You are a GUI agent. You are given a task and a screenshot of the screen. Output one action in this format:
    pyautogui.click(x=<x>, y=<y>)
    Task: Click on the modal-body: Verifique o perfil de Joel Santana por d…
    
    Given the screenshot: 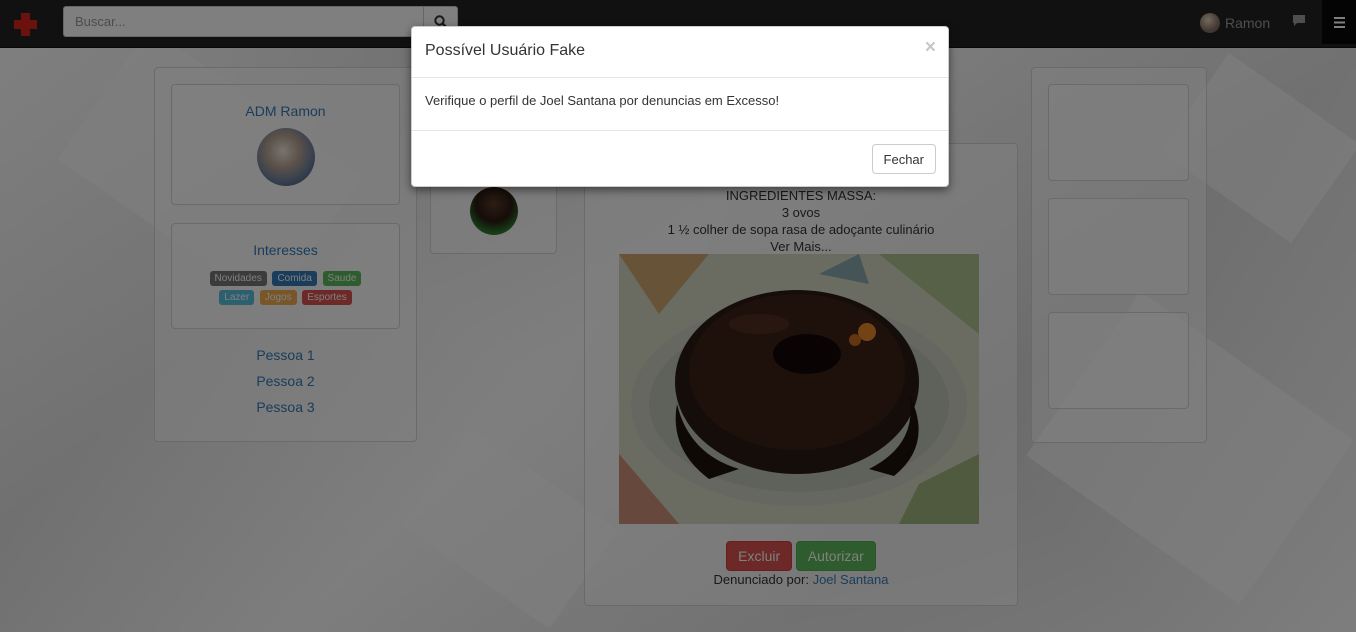 What is the action you would take?
    pyautogui.click(x=680, y=104)
    